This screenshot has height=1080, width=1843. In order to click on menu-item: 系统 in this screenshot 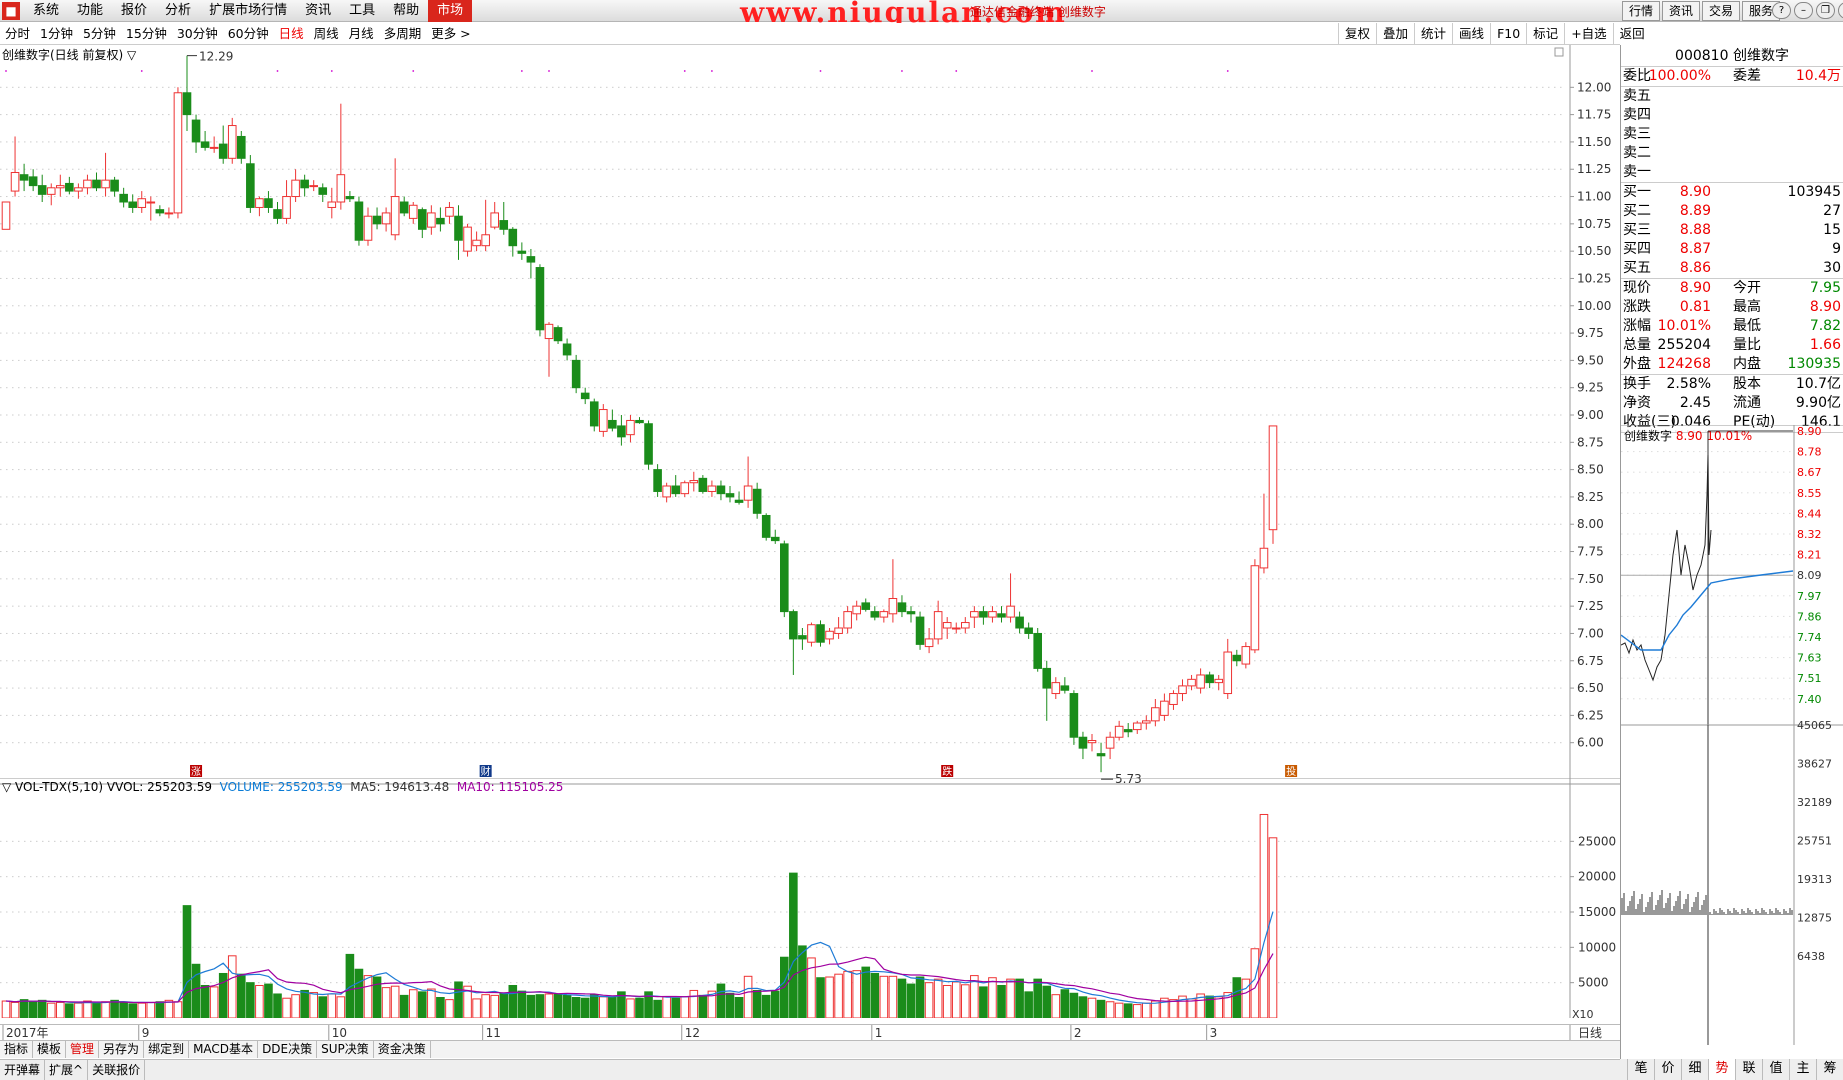, I will do `click(46, 11)`.